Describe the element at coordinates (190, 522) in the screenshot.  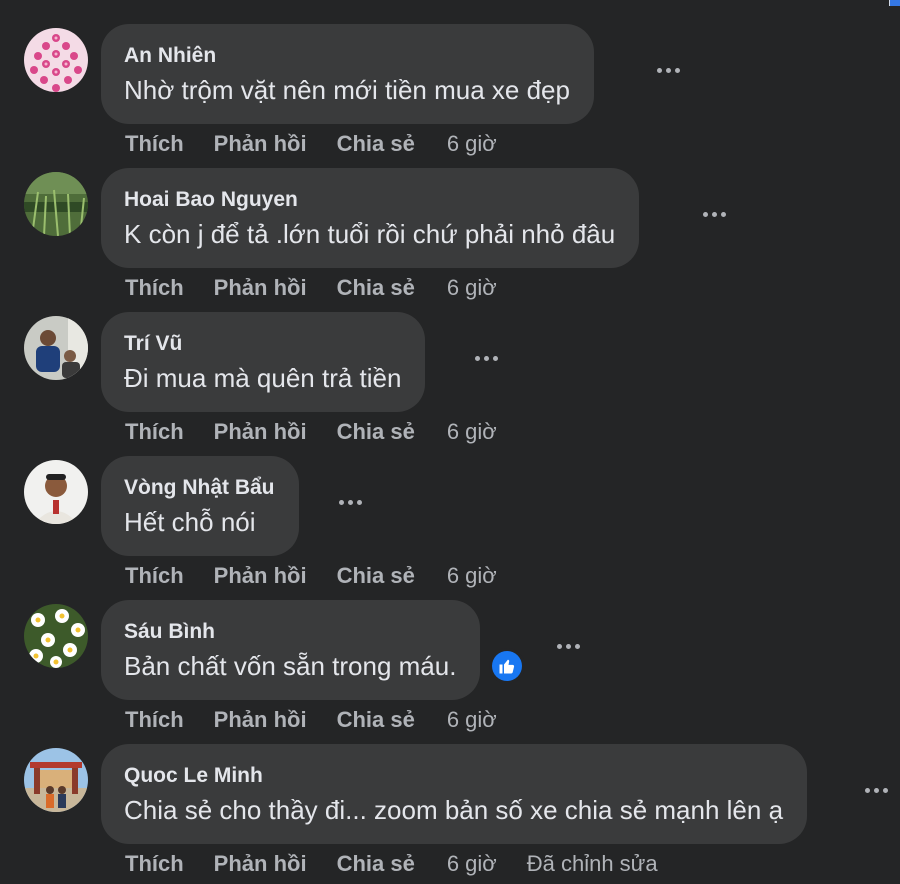
I see `comment-text: Hết chỗ nói` at that location.